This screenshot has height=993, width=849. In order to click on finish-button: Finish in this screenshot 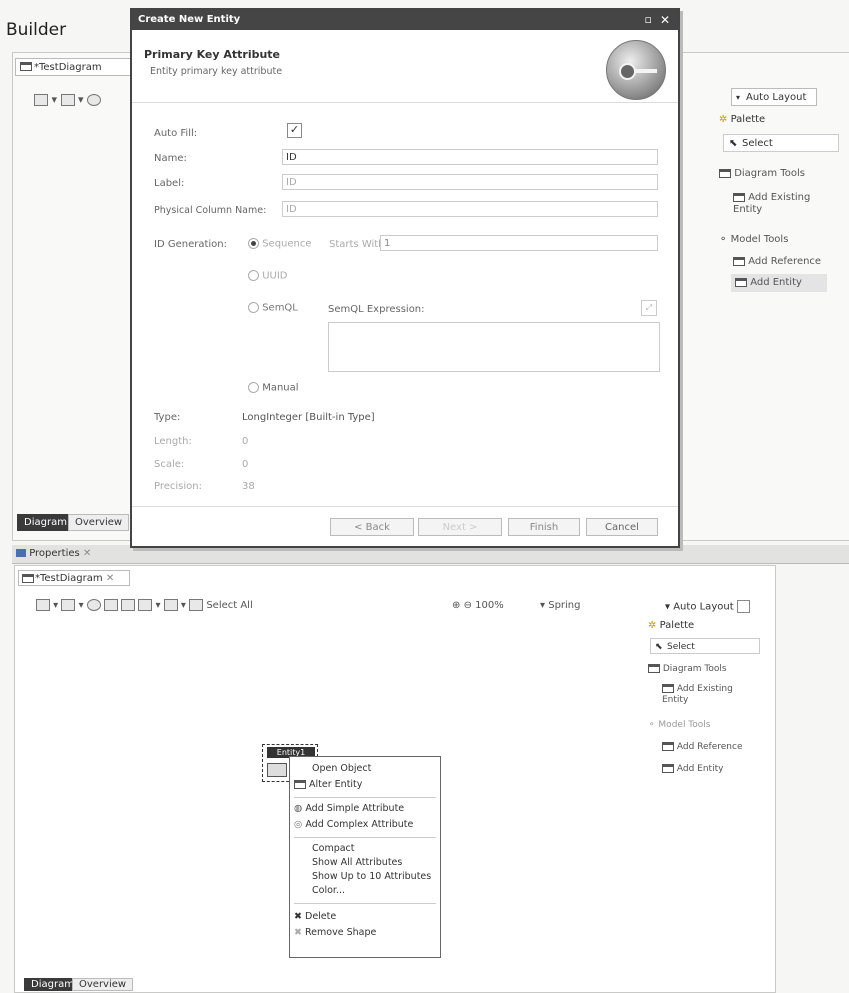, I will do `click(544, 527)`.